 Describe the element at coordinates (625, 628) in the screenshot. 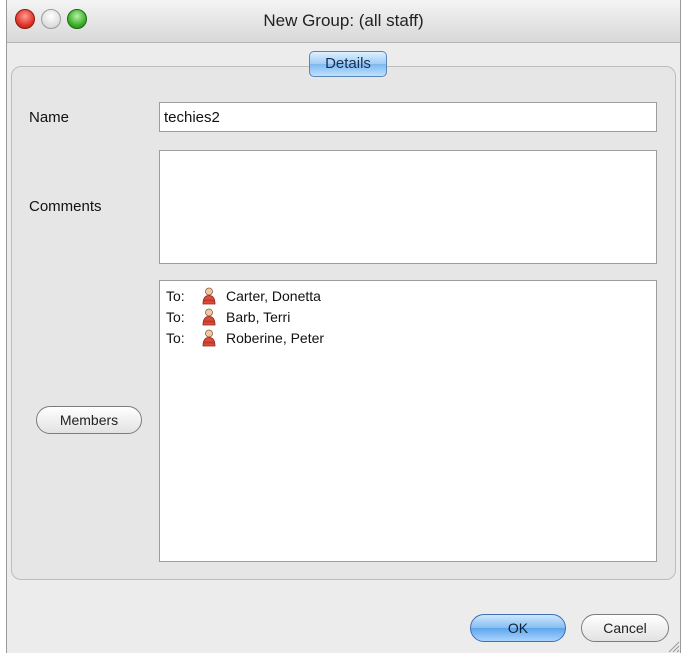

I see `cancel-button: Cancel` at that location.